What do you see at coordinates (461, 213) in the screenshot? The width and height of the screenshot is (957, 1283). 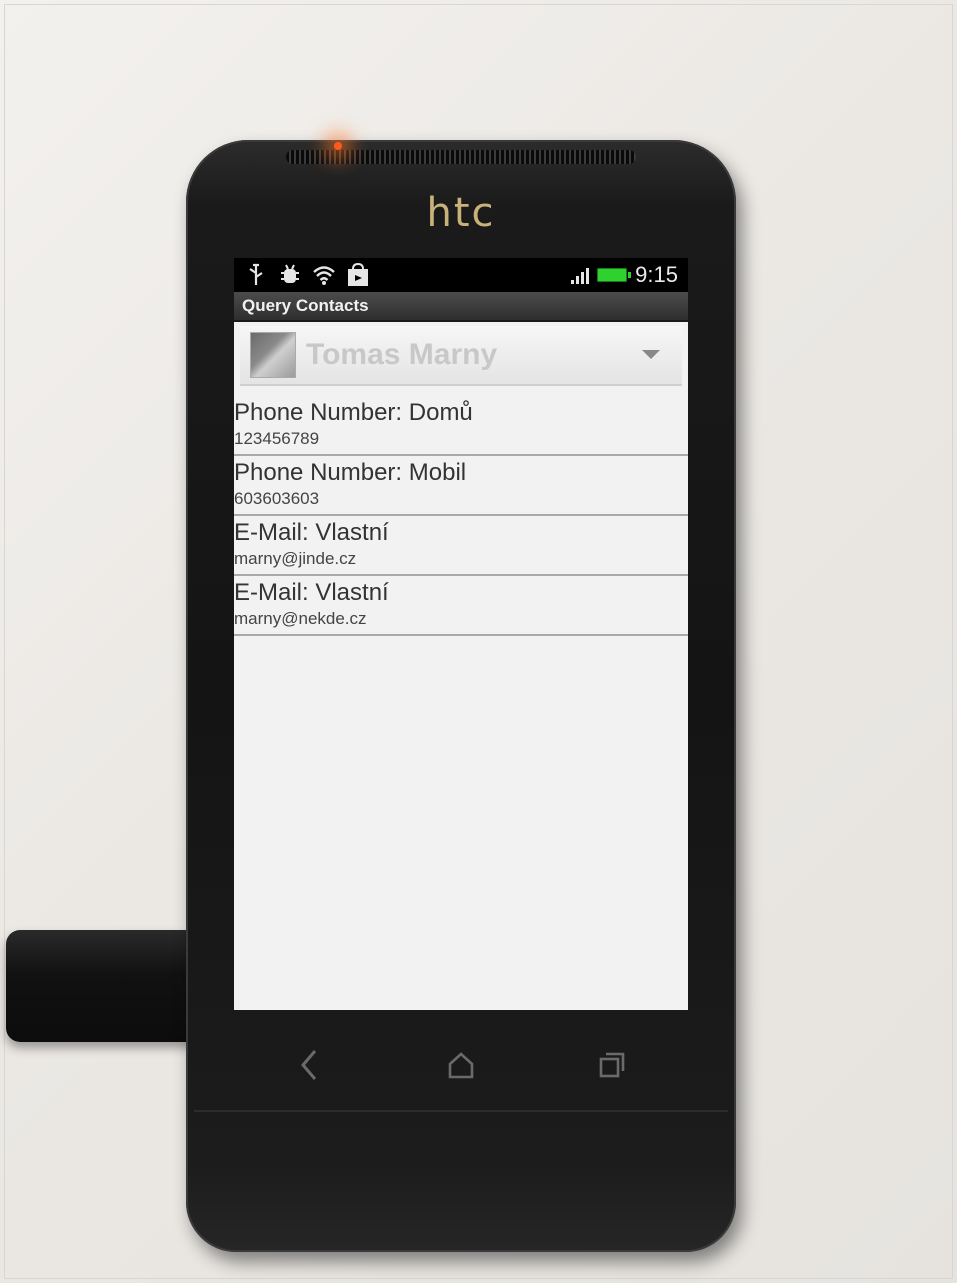 I see `brand-logo: htc` at bounding box center [461, 213].